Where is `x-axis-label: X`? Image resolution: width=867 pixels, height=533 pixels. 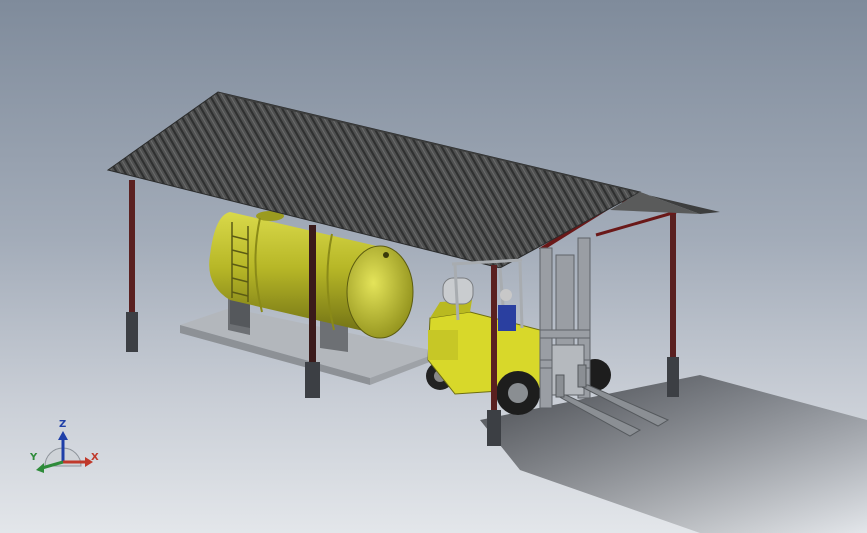 x-axis-label: X is located at coordinates (95, 457).